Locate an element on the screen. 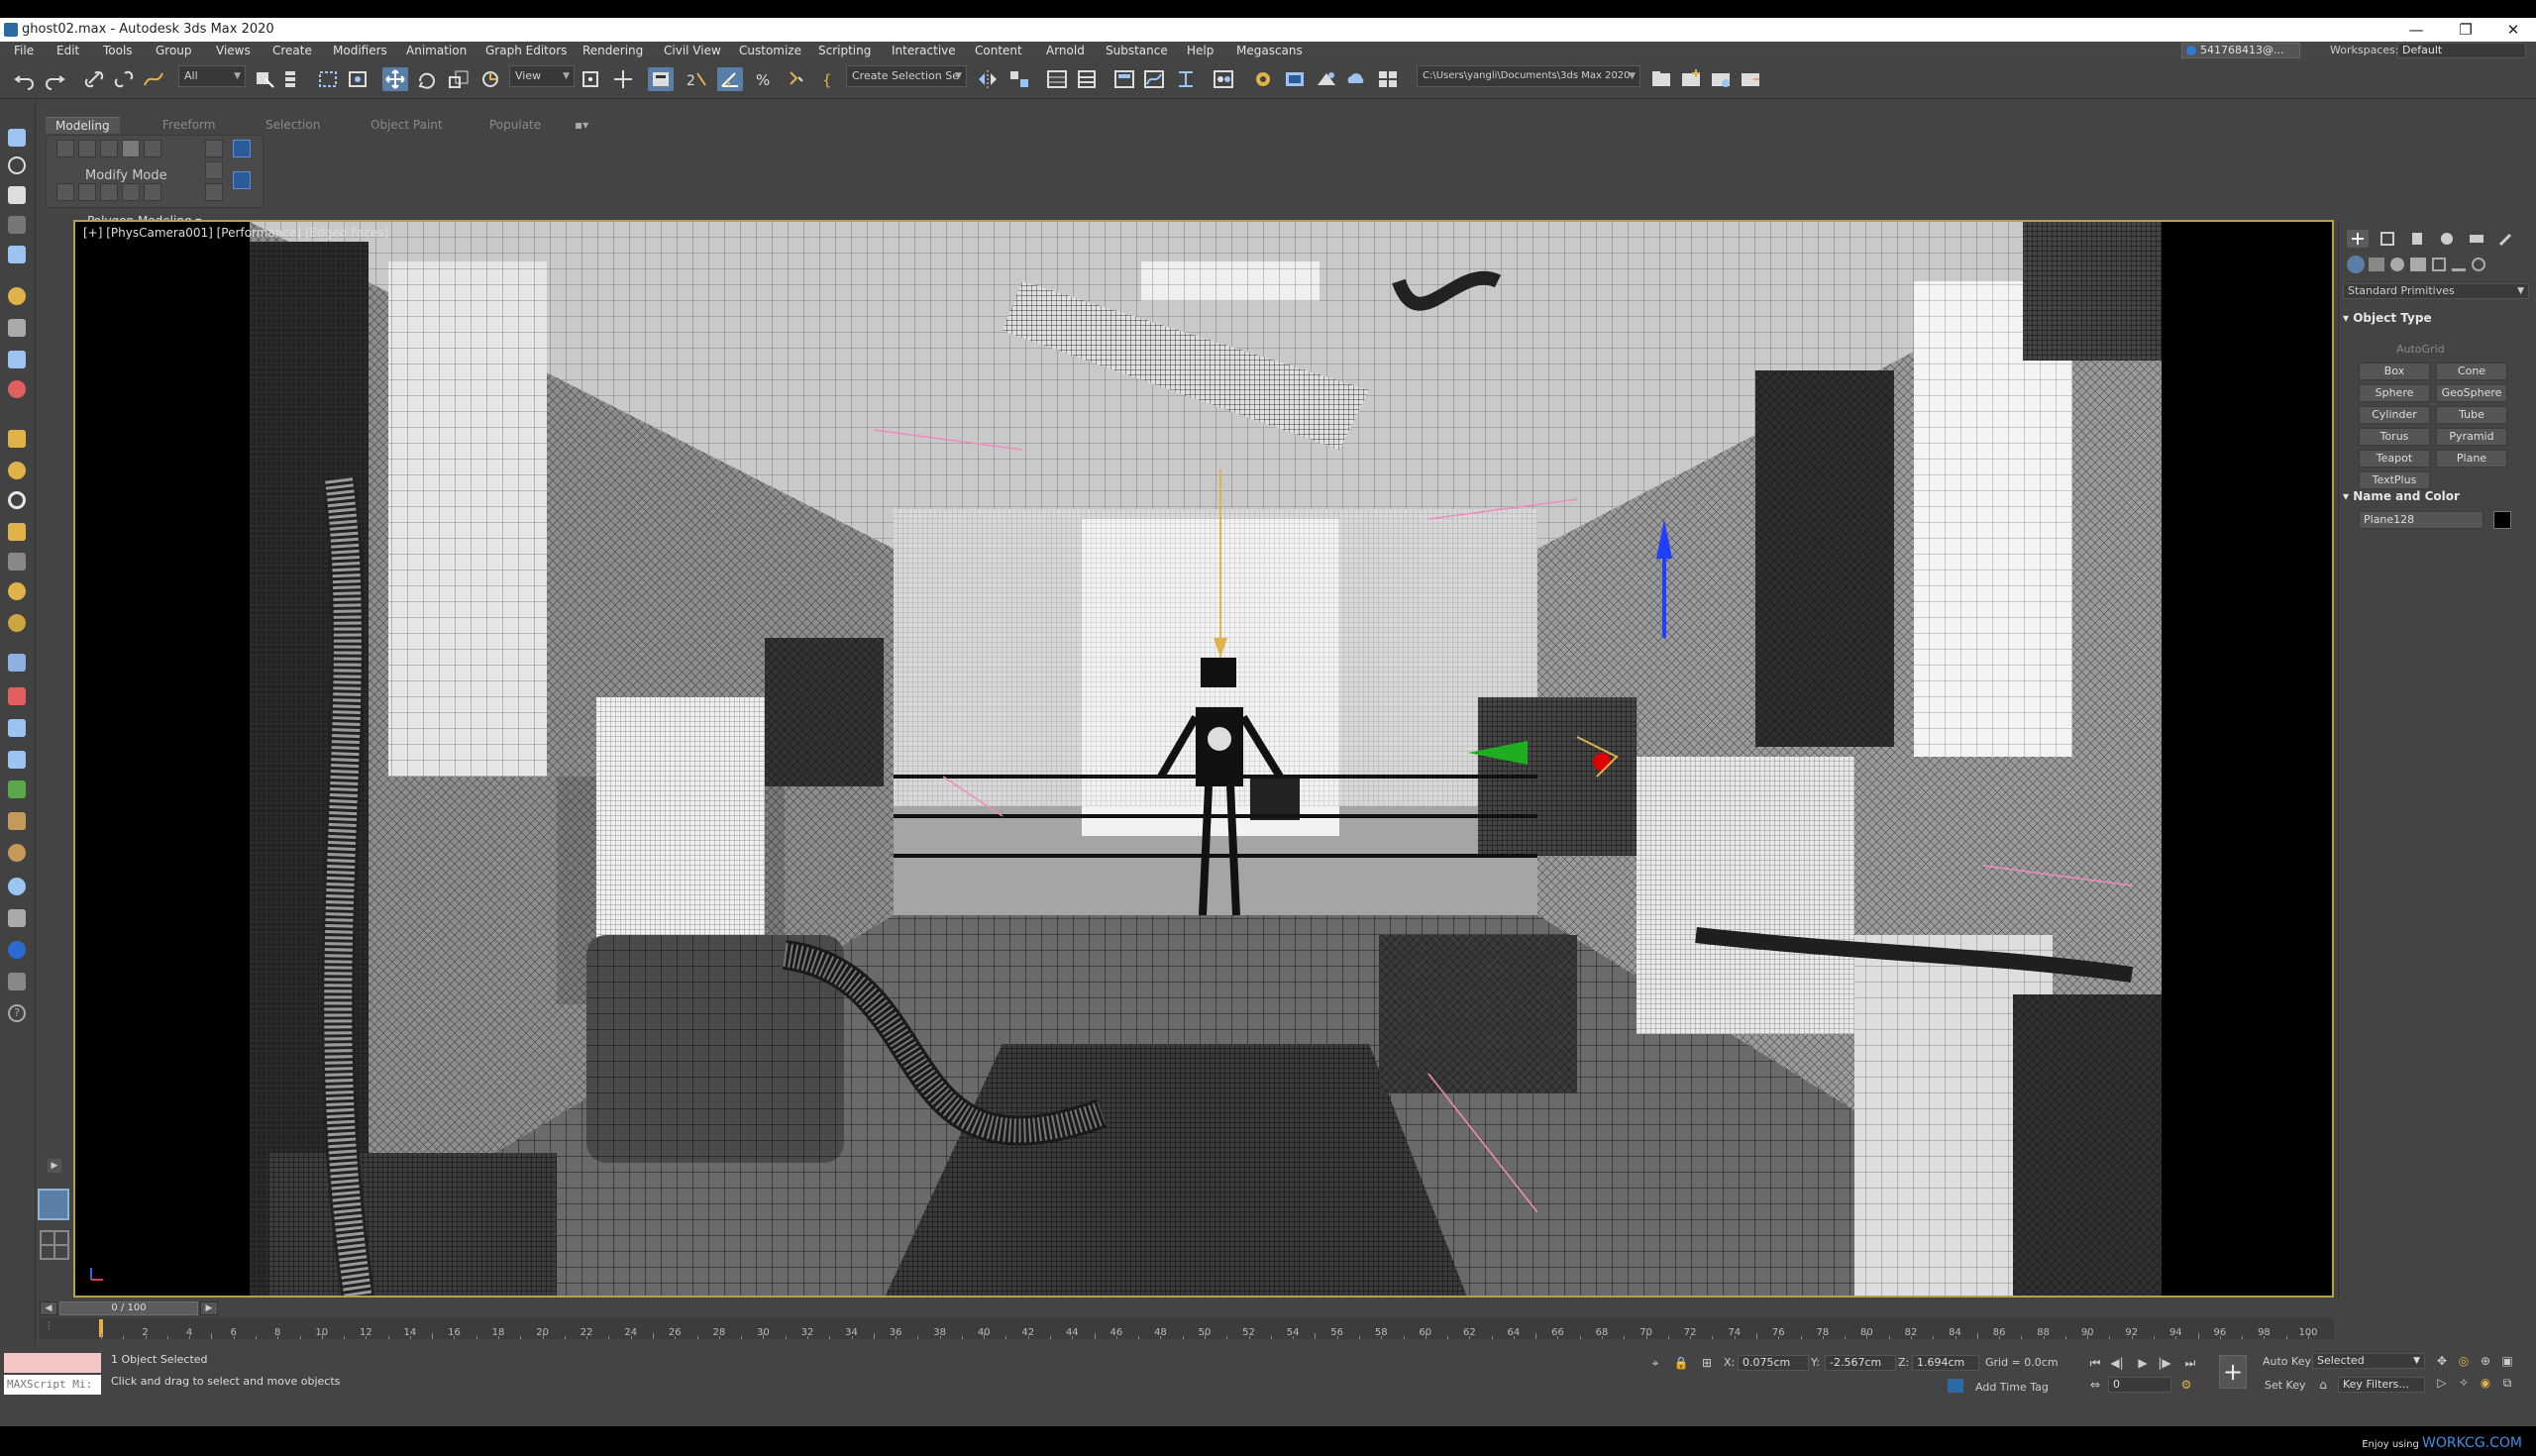 This screenshot has width=2536, height=1456. workspace-dropdown: Default is located at coordinates (2461, 50).